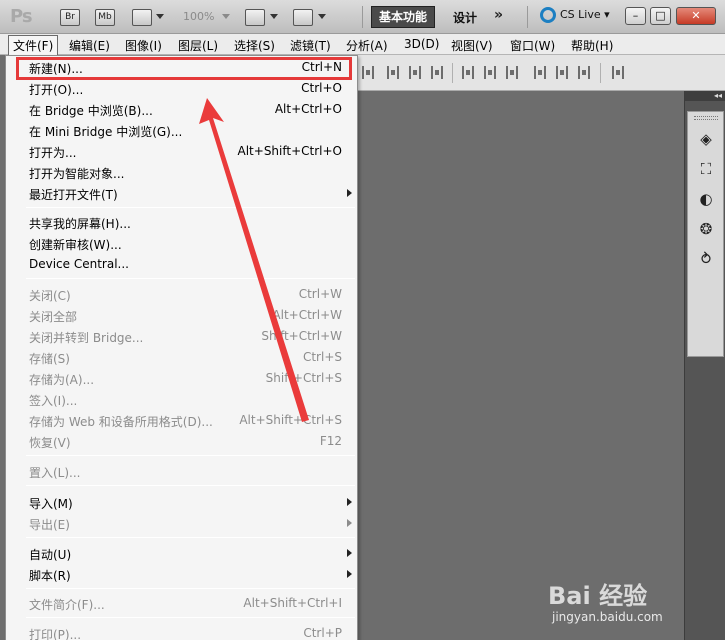 This screenshot has width=725, height=640. I want to click on baidu-watermark: Bai 经验 jingyan.baidu.com, so click(628, 606).